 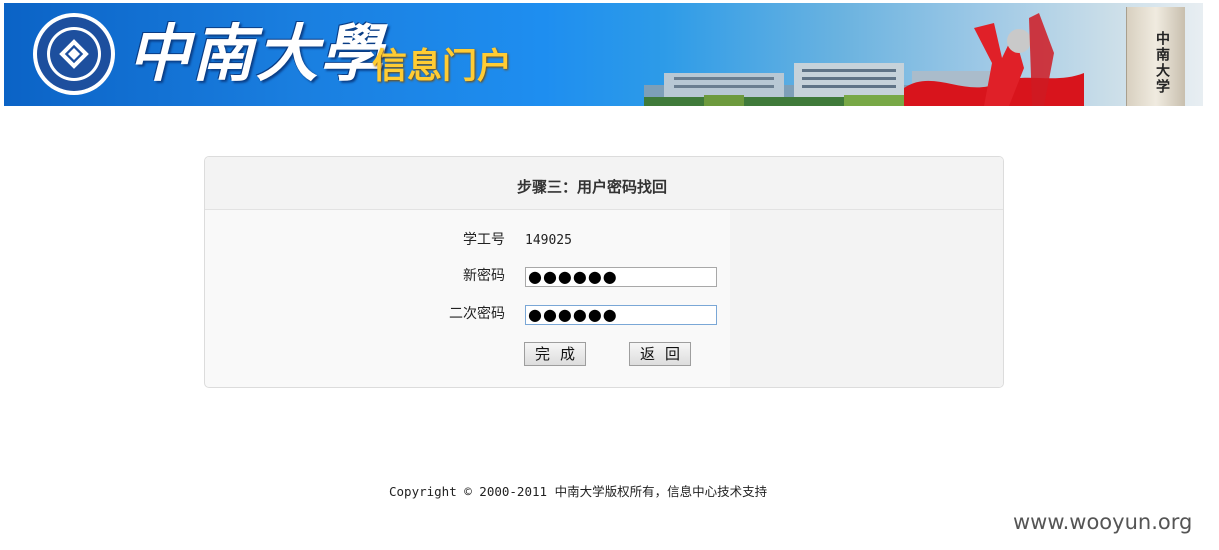 What do you see at coordinates (484, 276) in the screenshot?
I see `new-password-label: 新密码` at bounding box center [484, 276].